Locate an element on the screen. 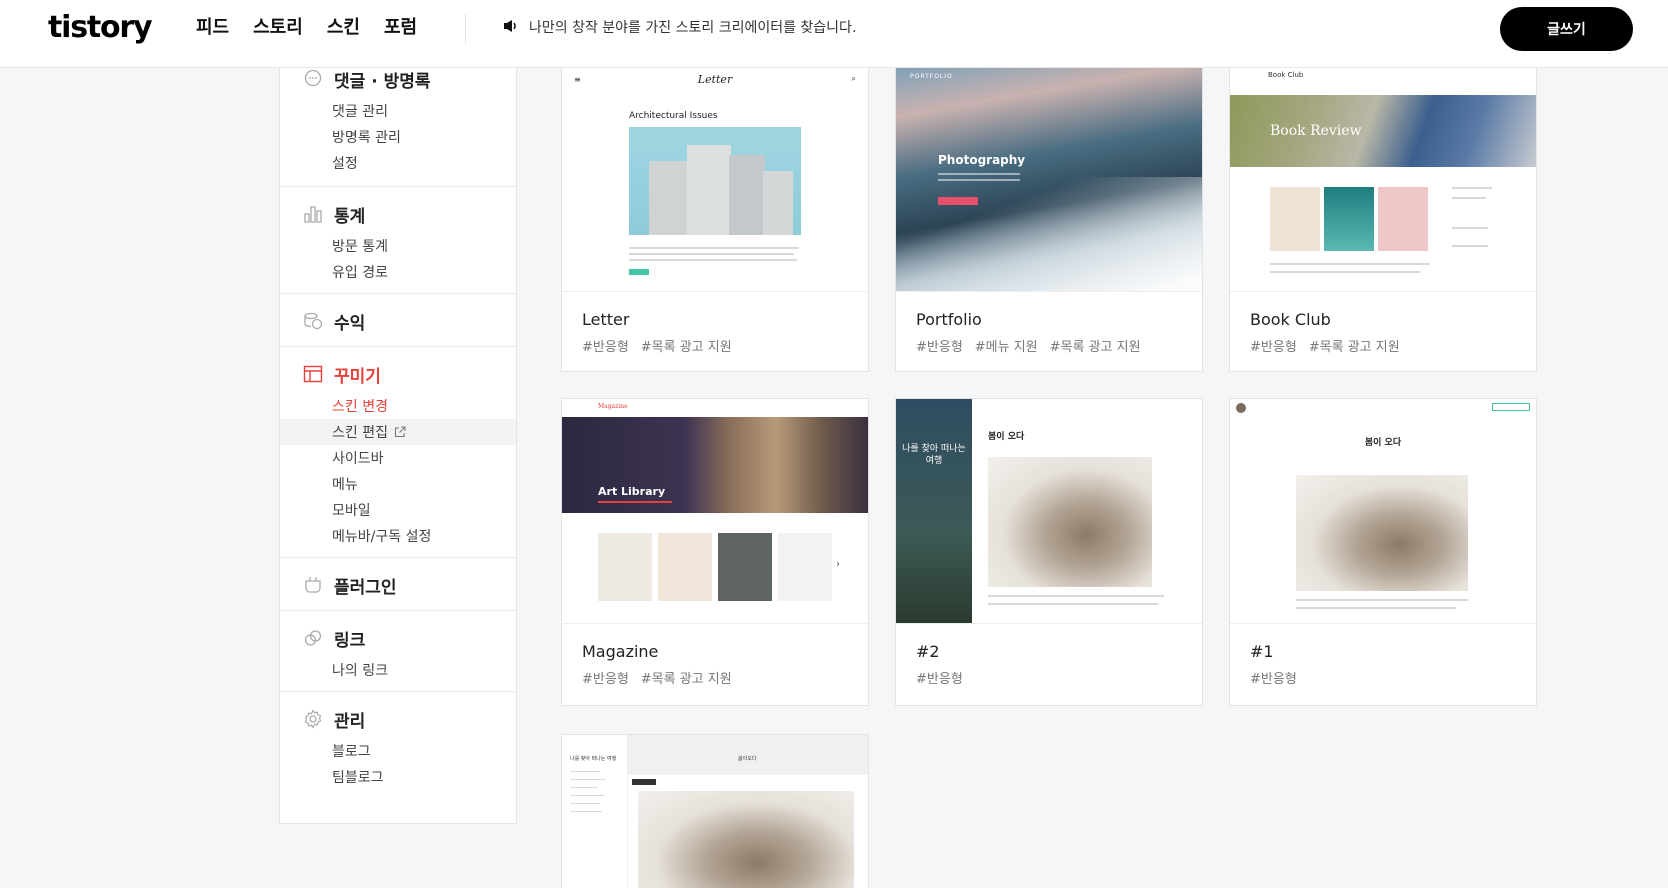  bar-chart-icon is located at coordinates (313, 214).